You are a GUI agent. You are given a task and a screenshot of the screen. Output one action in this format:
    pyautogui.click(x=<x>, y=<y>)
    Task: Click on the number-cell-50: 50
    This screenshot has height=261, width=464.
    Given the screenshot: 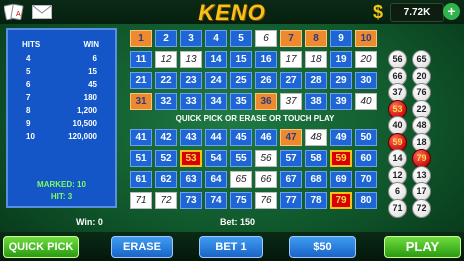 What is the action you would take?
    pyautogui.click(x=366, y=137)
    